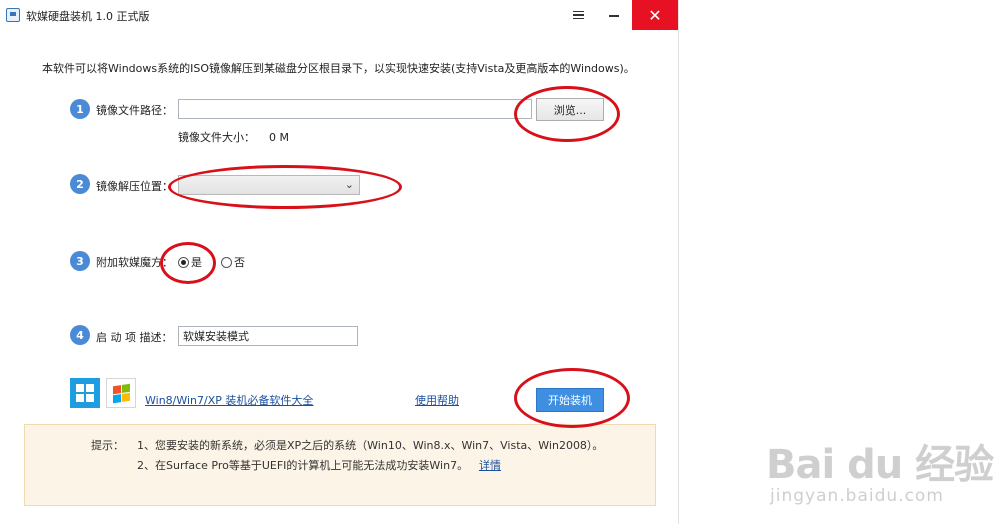  I want to click on help-link: 使用帮助, so click(437, 400).